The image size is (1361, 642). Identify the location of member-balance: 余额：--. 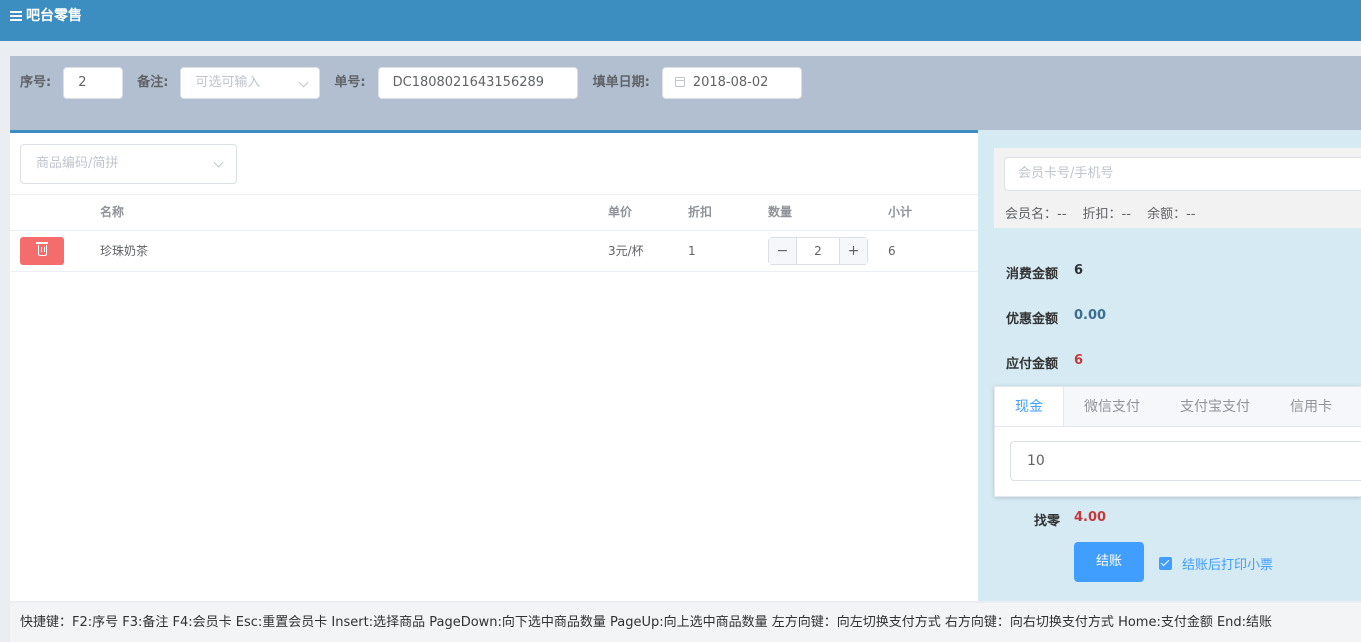
(1171, 214).